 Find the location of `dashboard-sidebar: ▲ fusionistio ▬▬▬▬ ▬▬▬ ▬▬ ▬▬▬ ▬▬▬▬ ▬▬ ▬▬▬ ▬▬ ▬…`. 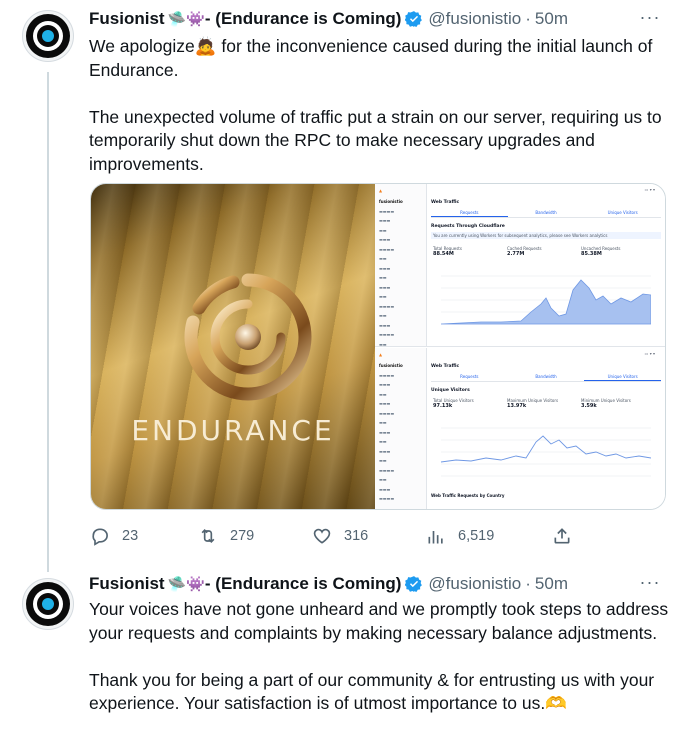

dashboard-sidebar: ▲ fusionistio ▬▬▬▬ ▬▬▬ ▬▬ ▬▬▬ ▬▬▬▬ ▬▬ ▬▬▬ ▬▬ ▬… is located at coordinates (401, 265).